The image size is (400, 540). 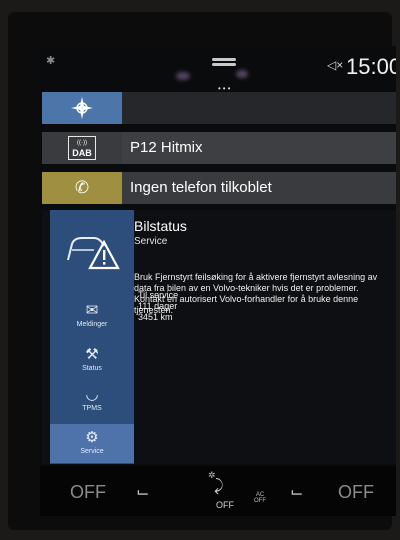 I want to click on clock: 15:00, so click(x=371, y=66).